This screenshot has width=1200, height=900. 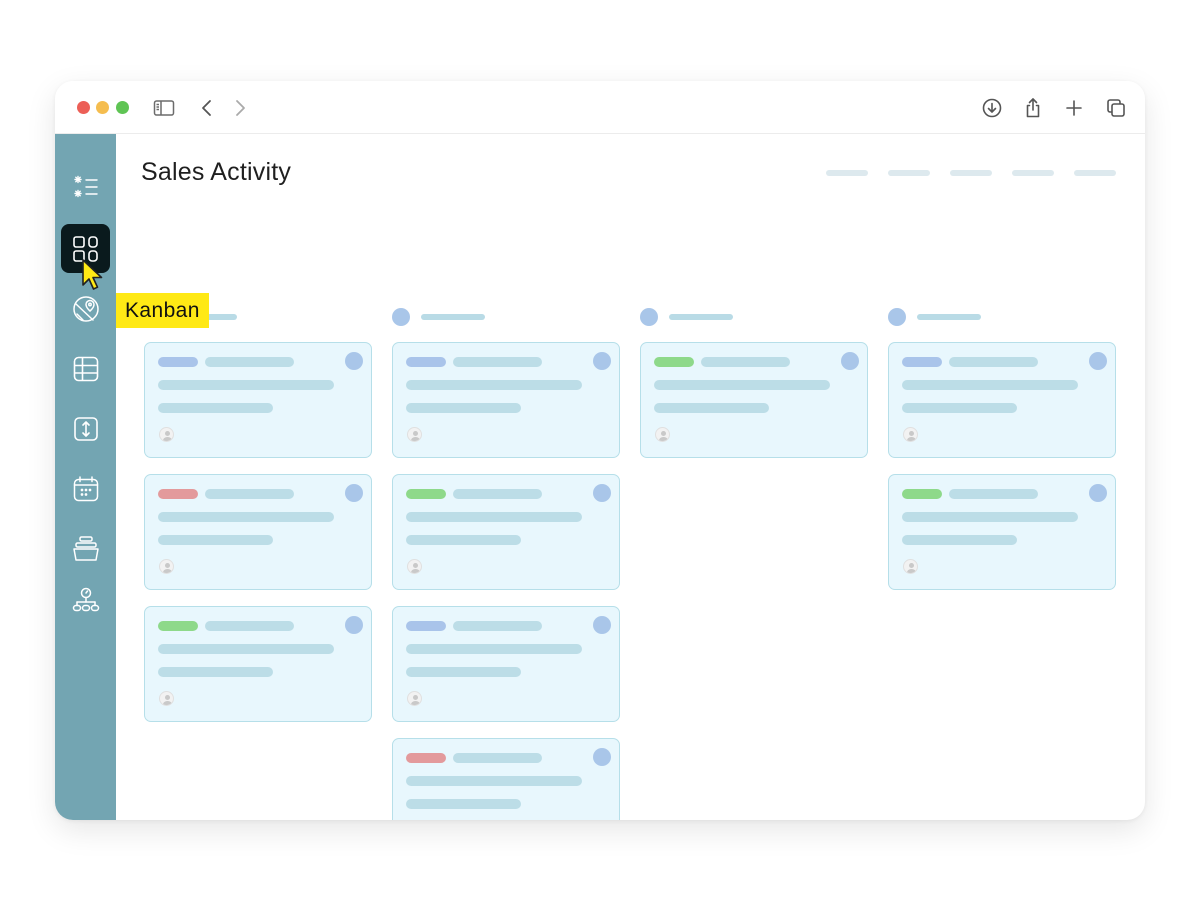 I want to click on new-tab-icon, so click(x=1074, y=108).